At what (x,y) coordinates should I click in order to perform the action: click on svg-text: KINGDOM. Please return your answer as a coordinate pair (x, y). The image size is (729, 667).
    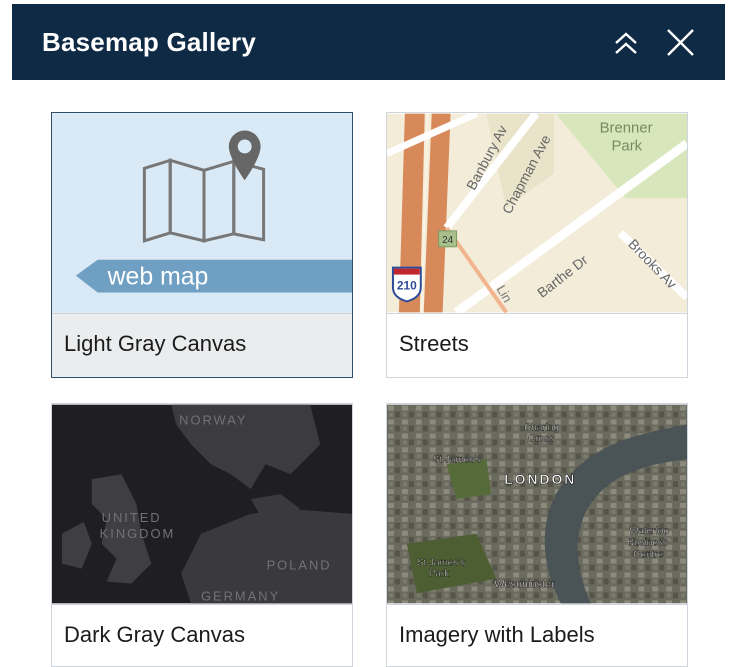
    Looking at the image, I should click on (138, 533).